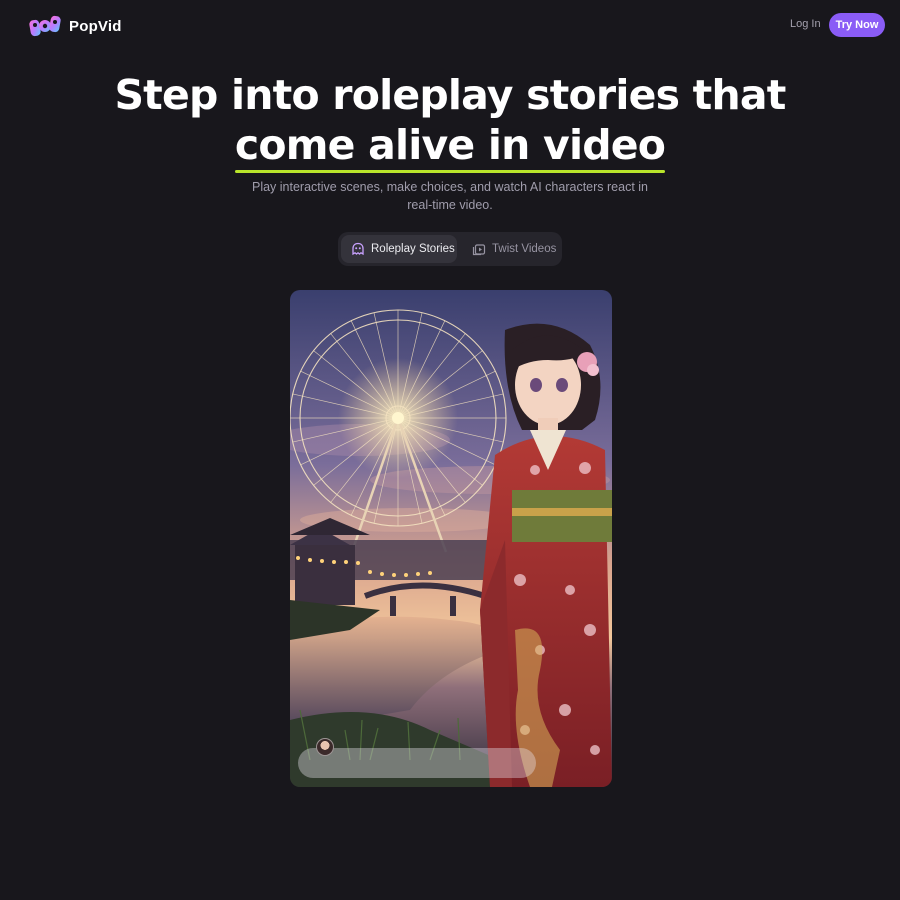 The width and height of the screenshot is (900, 900). What do you see at coordinates (358, 249) in the screenshot?
I see `ghost-chat-icon` at bounding box center [358, 249].